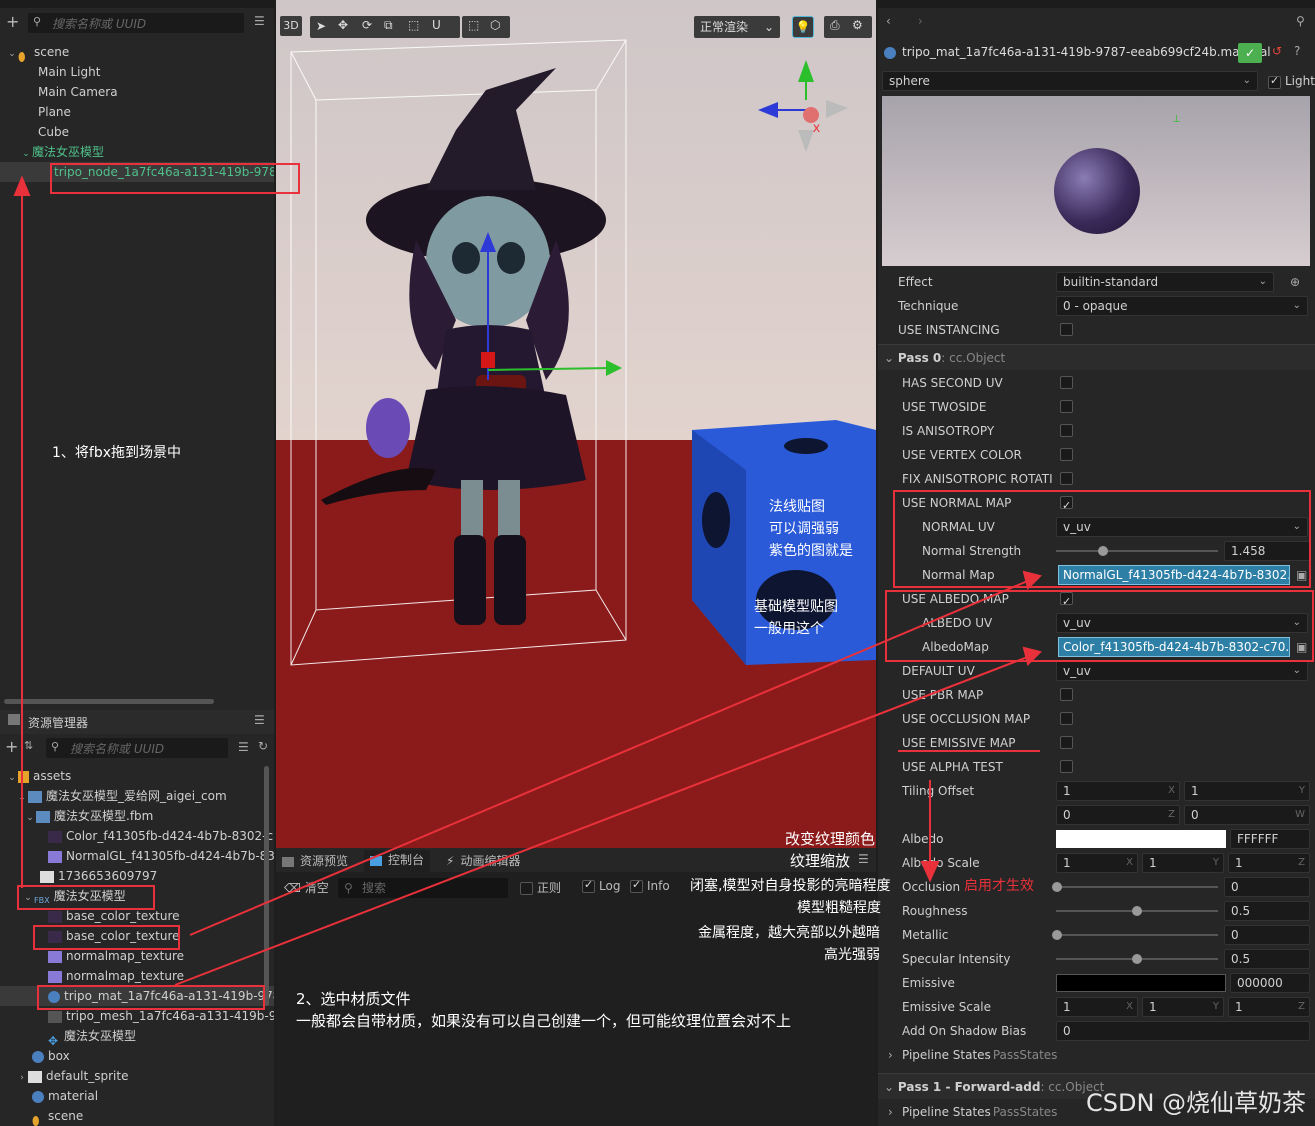  I want to click on move-tool-icon: ✥, so click(343, 25).